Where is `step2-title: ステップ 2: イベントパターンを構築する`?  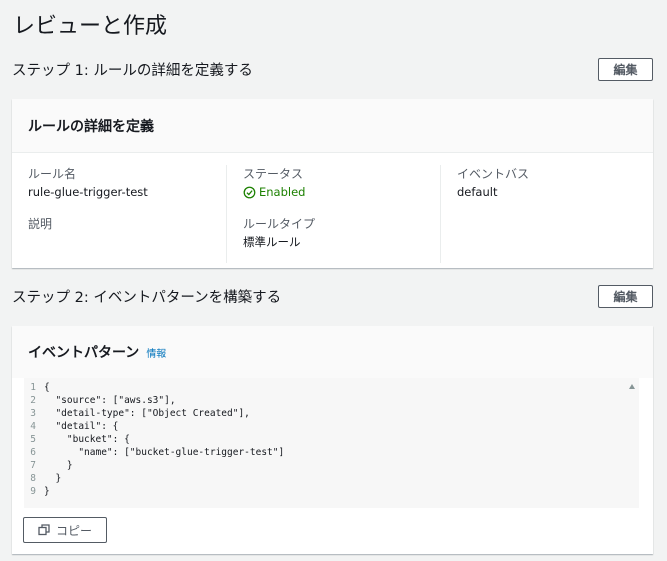
step2-title: ステップ 2: イベントパターンを構築する is located at coordinates (147, 297).